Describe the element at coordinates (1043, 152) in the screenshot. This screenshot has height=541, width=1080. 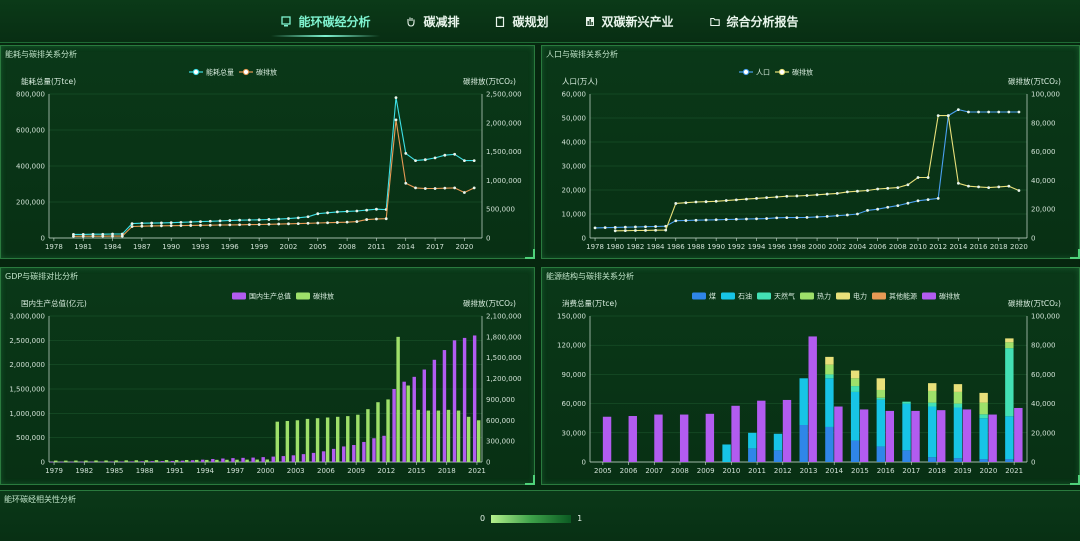
I see `y2-tick-label: 60,000` at that location.